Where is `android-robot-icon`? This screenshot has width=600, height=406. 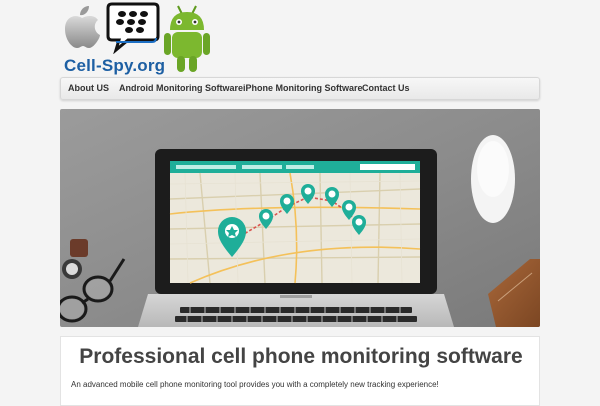
android-robot-icon is located at coordinates (187, 38).